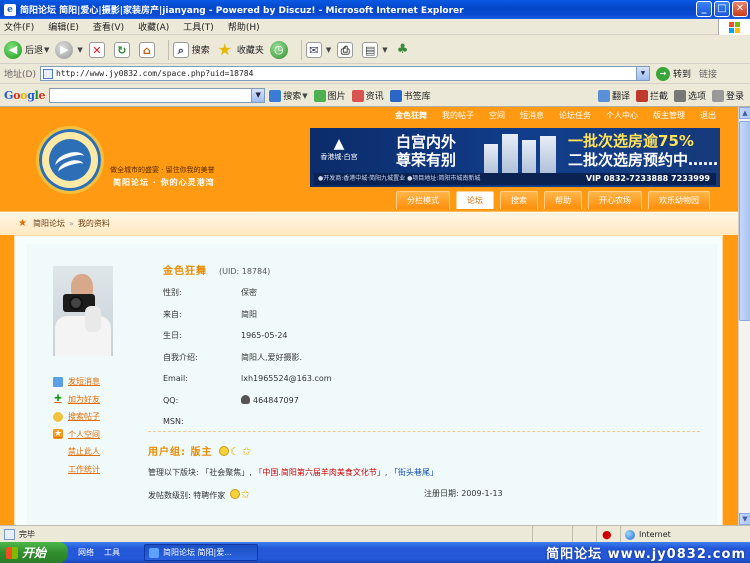 The image size is (750, 563). What do you see at coordinates (704, 9) in the screenshot?
I see `minimize-button: _` at bounding box center [704, 9].